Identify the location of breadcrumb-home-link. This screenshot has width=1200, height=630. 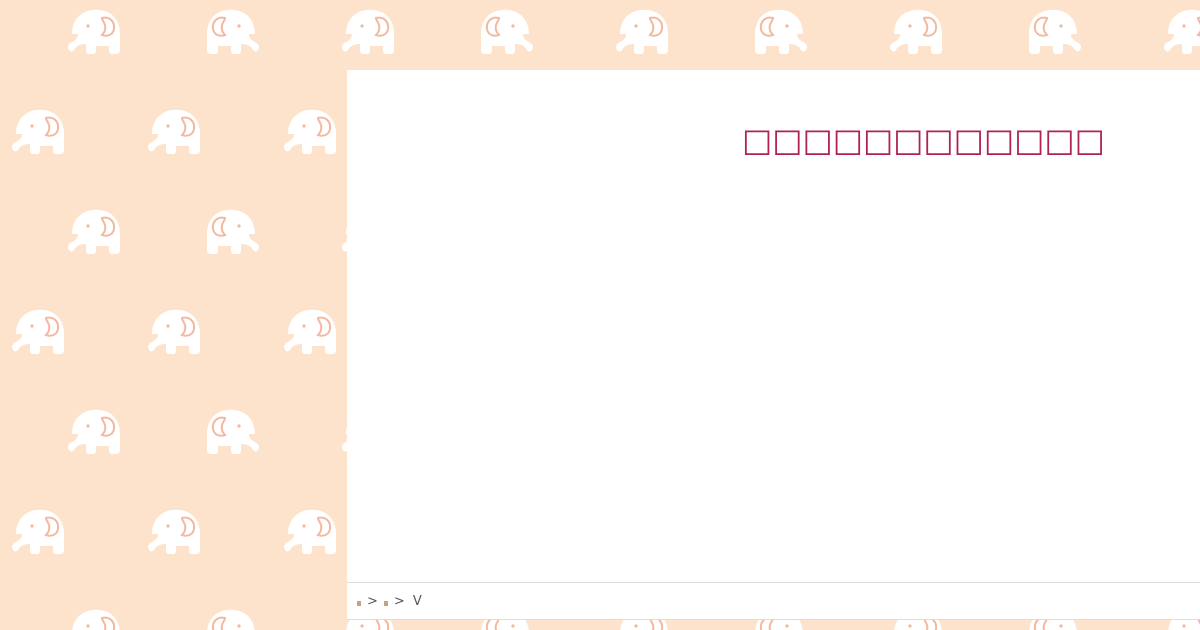
(359, 601).